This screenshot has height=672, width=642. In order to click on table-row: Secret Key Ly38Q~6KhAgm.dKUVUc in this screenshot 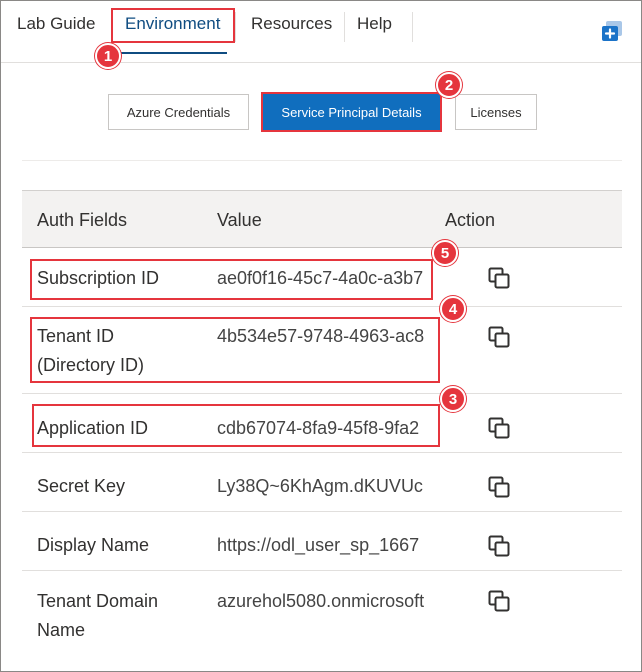, I will do `click(322, 482)`.